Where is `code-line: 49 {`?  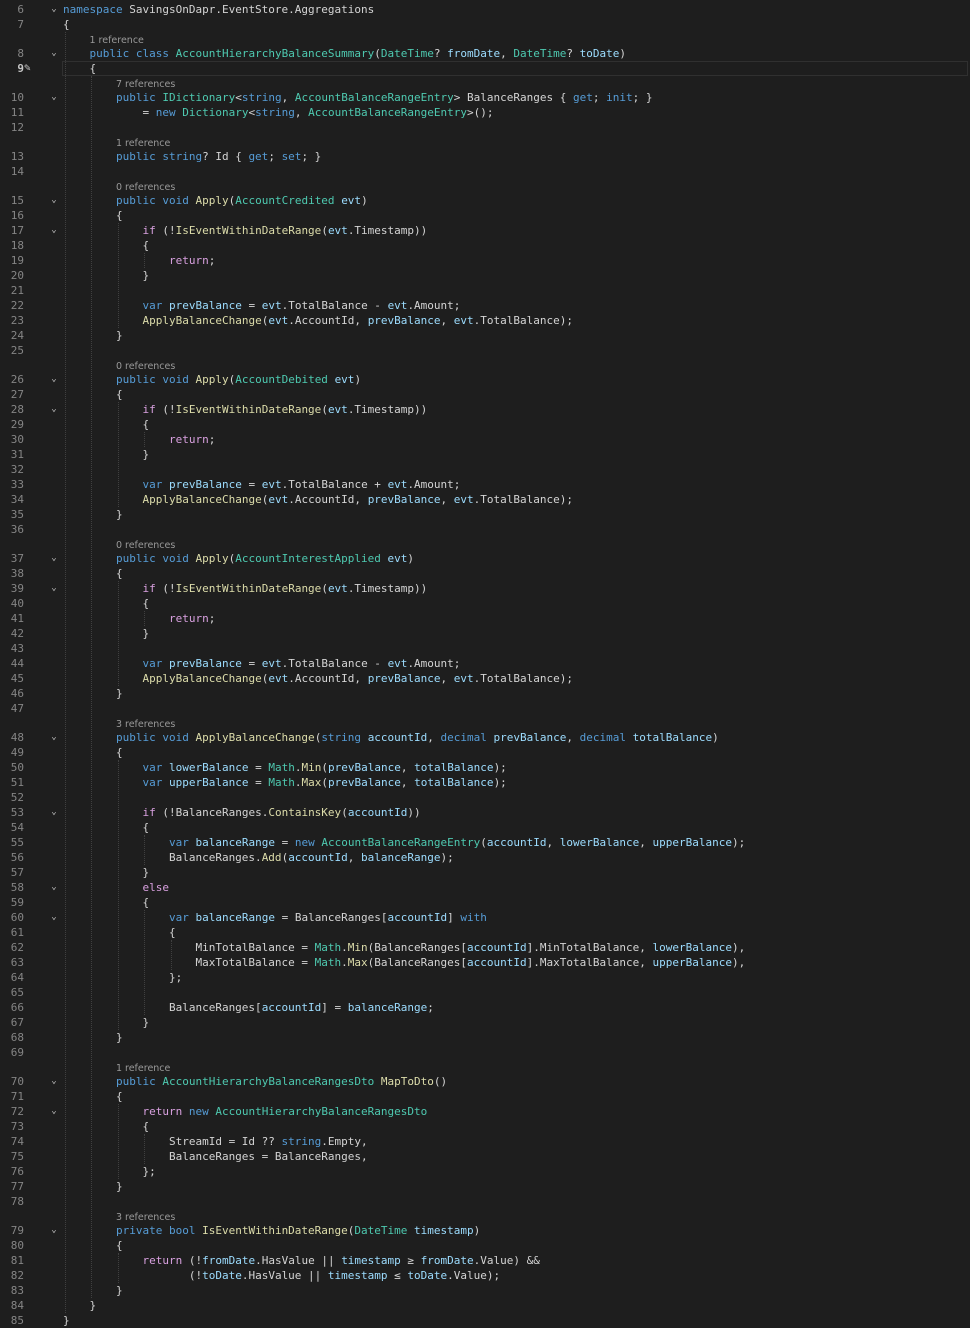 code-line: 49 { is located at coordinates (485, 752).